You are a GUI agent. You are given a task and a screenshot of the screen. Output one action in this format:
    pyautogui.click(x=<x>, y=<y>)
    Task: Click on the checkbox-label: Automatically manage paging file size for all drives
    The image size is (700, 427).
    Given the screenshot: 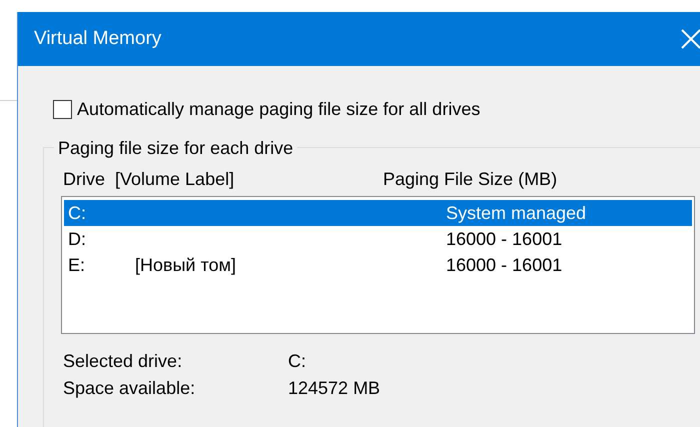 What is the action you would take?
    pyautogui.click(x=278, y=109)
    